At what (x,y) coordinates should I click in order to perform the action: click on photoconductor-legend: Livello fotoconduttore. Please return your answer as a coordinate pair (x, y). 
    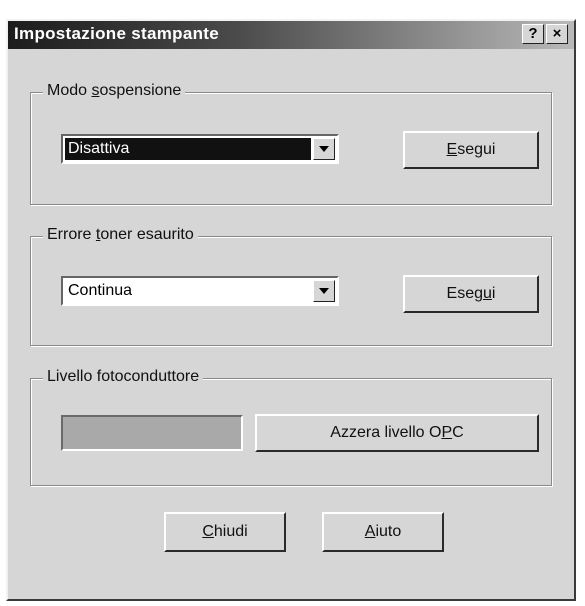
    Looking at the image, I should click on (123, 377).